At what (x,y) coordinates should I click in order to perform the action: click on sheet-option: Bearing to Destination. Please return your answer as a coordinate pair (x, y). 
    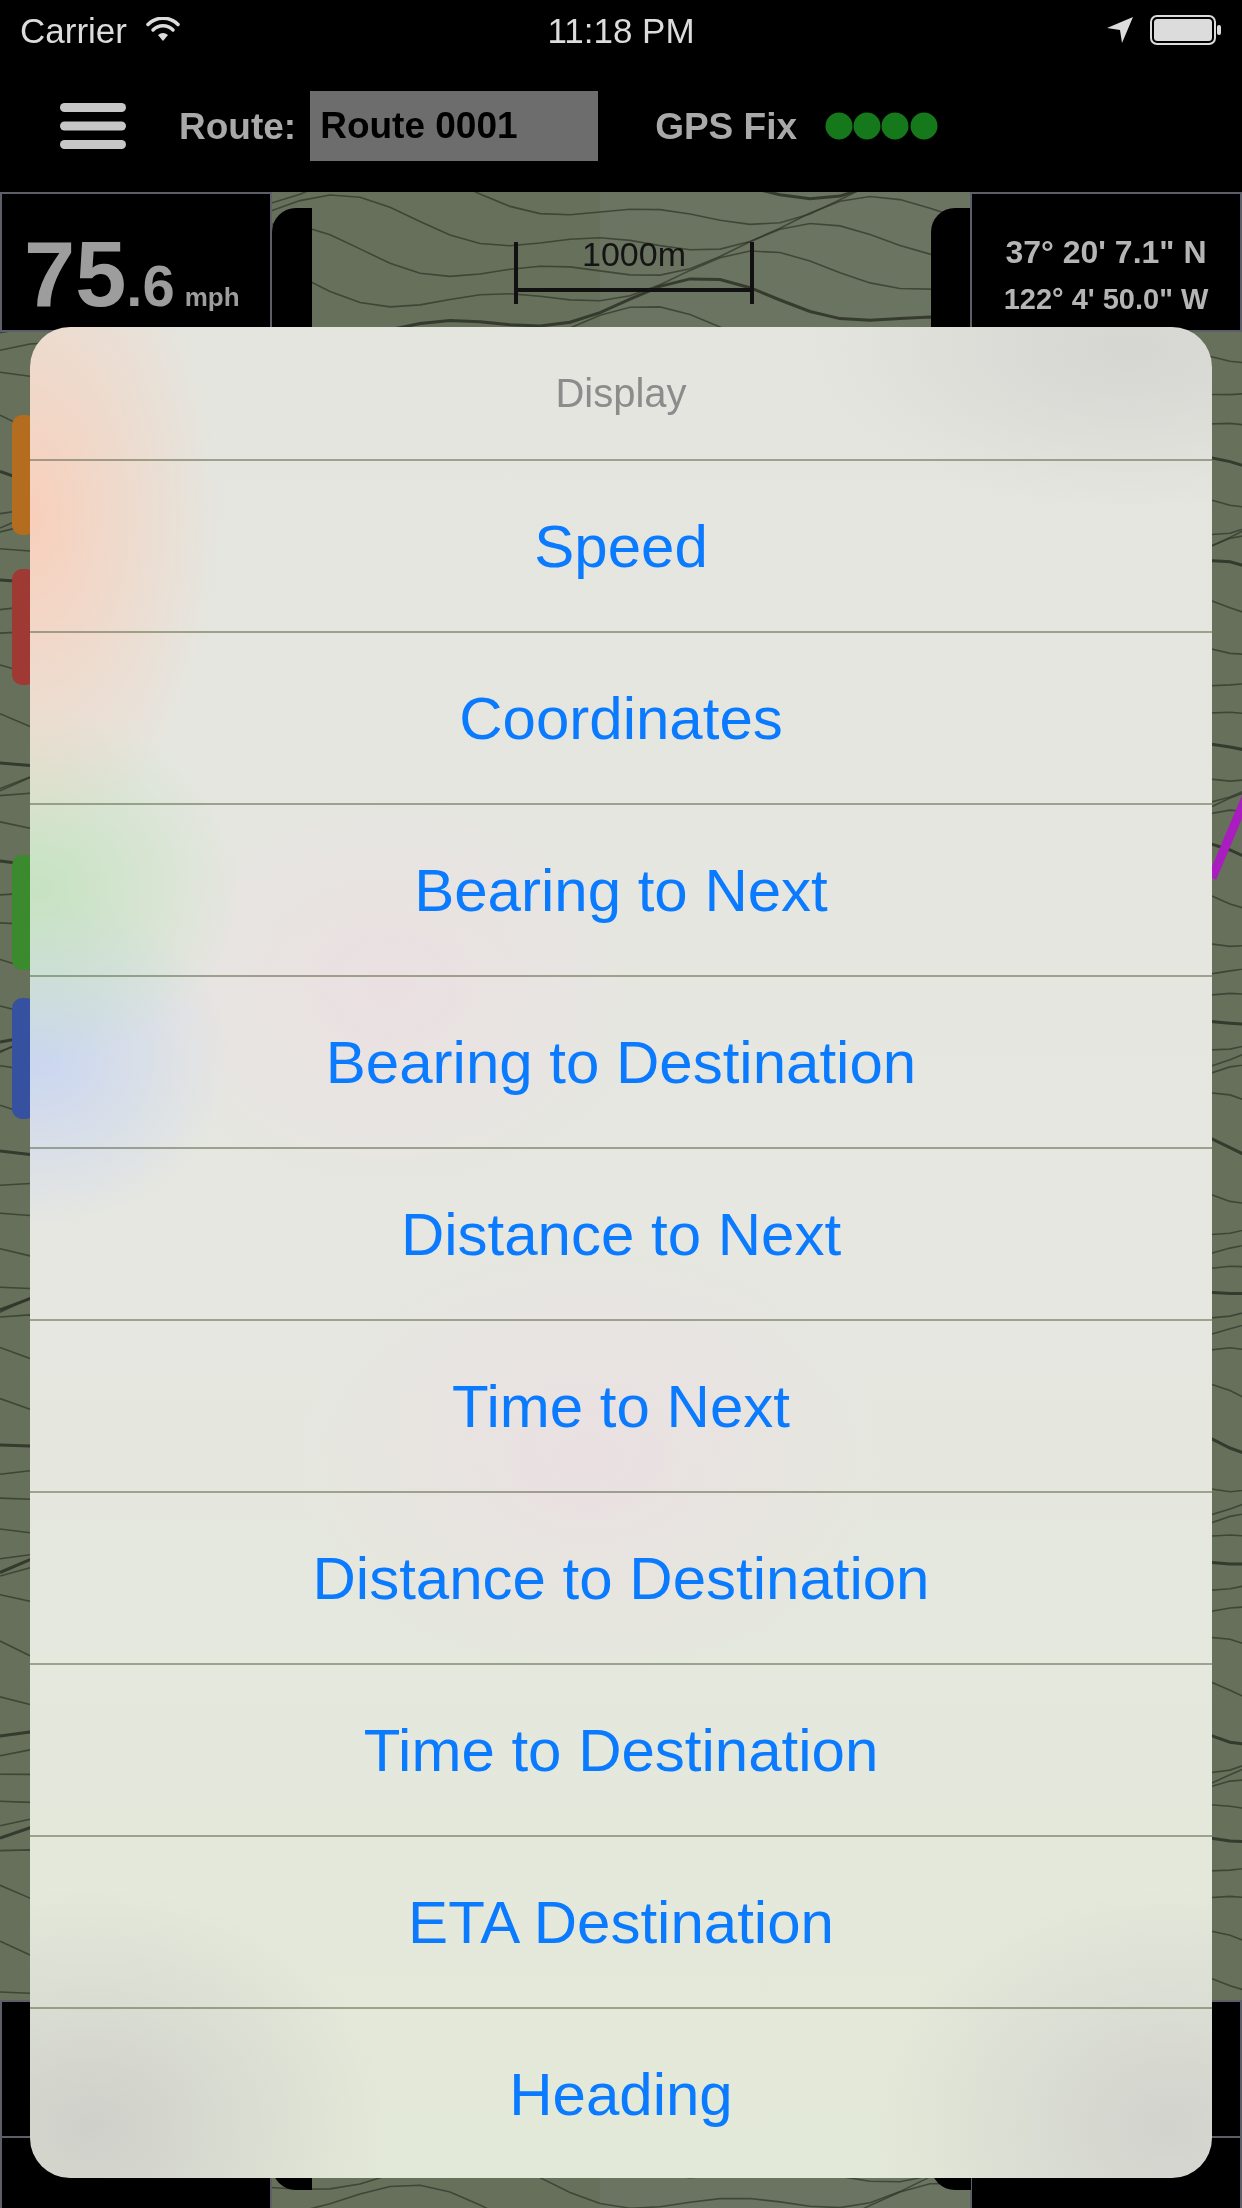
    Looking at the image, I should click on (621, 1061).